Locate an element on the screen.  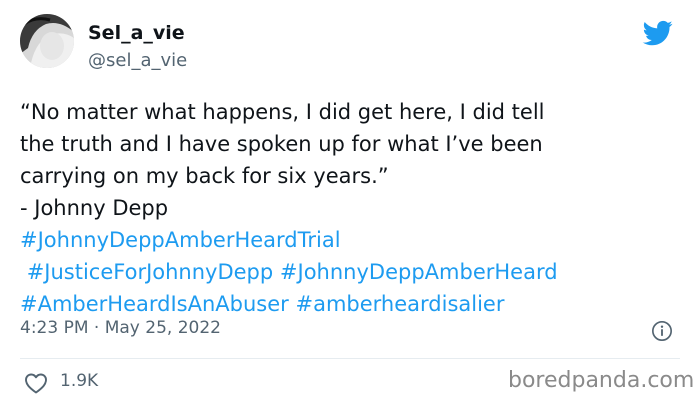
tweet-text-line: - Johnny Depp is located at coordinates (94, 208).